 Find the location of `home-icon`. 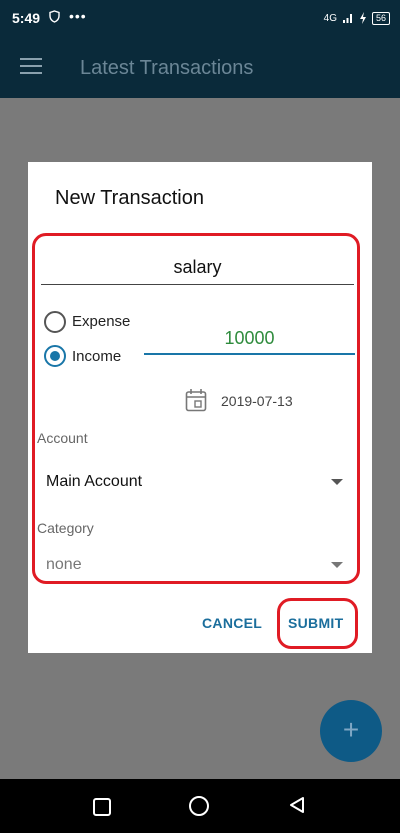

home-icon is located at coordinates (199, 806).